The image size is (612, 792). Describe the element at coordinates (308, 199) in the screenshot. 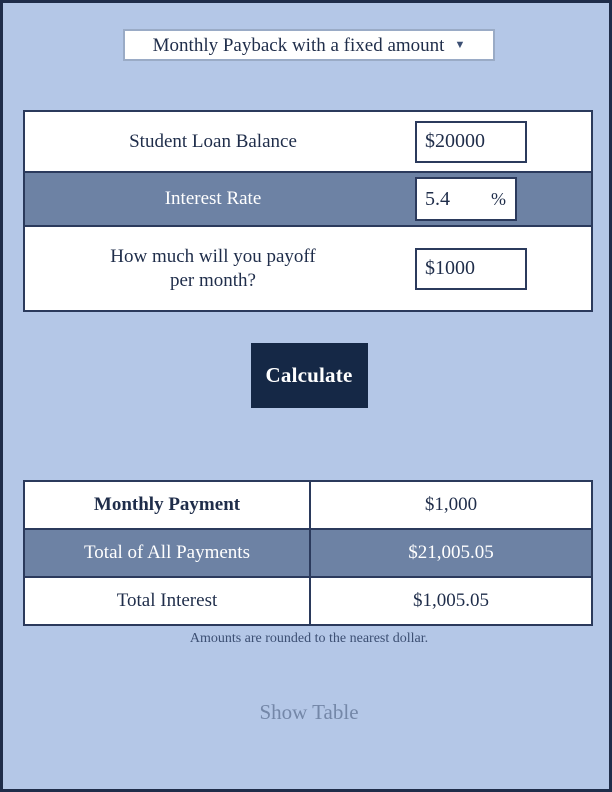

I see `form-row-interest-rate: Interest Rate %` at that location.